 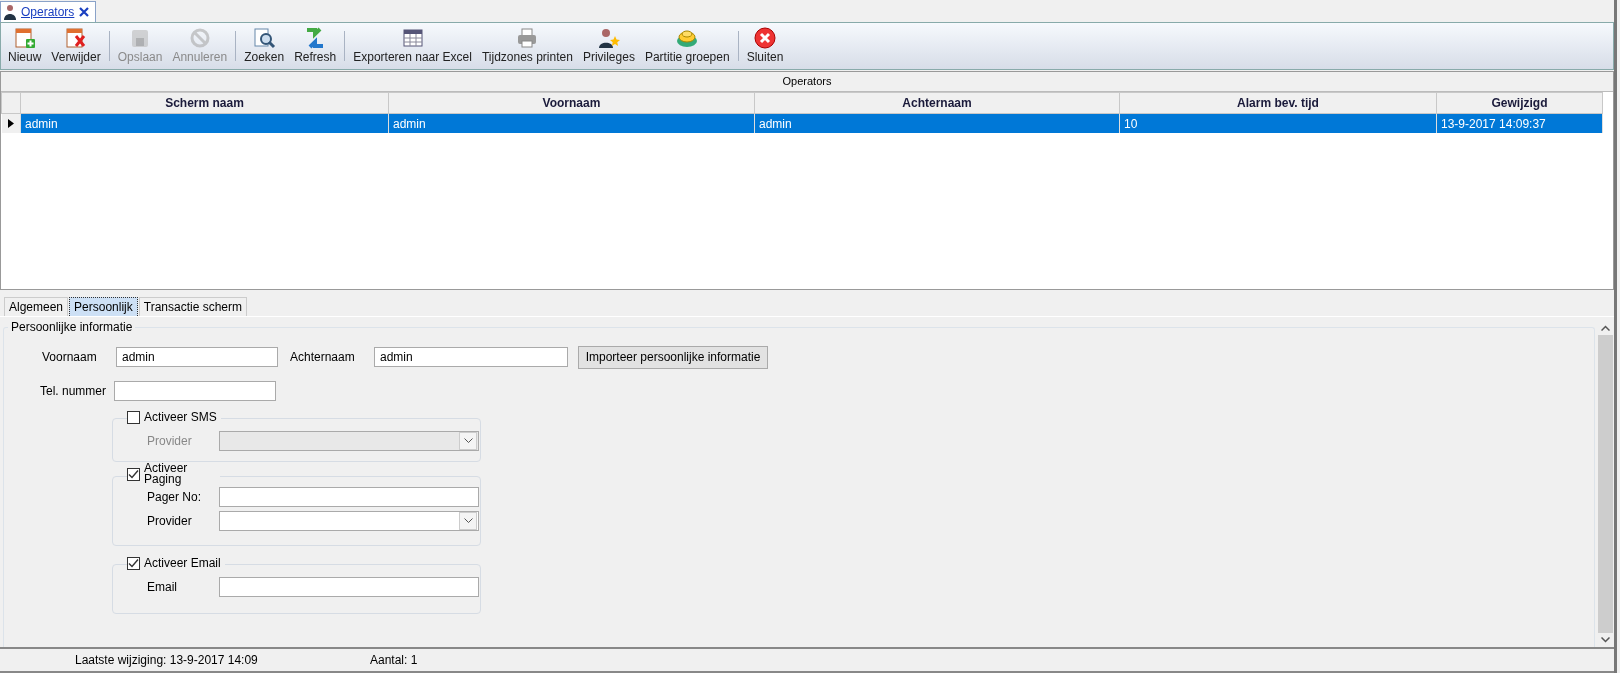 I want to click on checkbox-label: Activeer Email, so click(x=182, y=563).